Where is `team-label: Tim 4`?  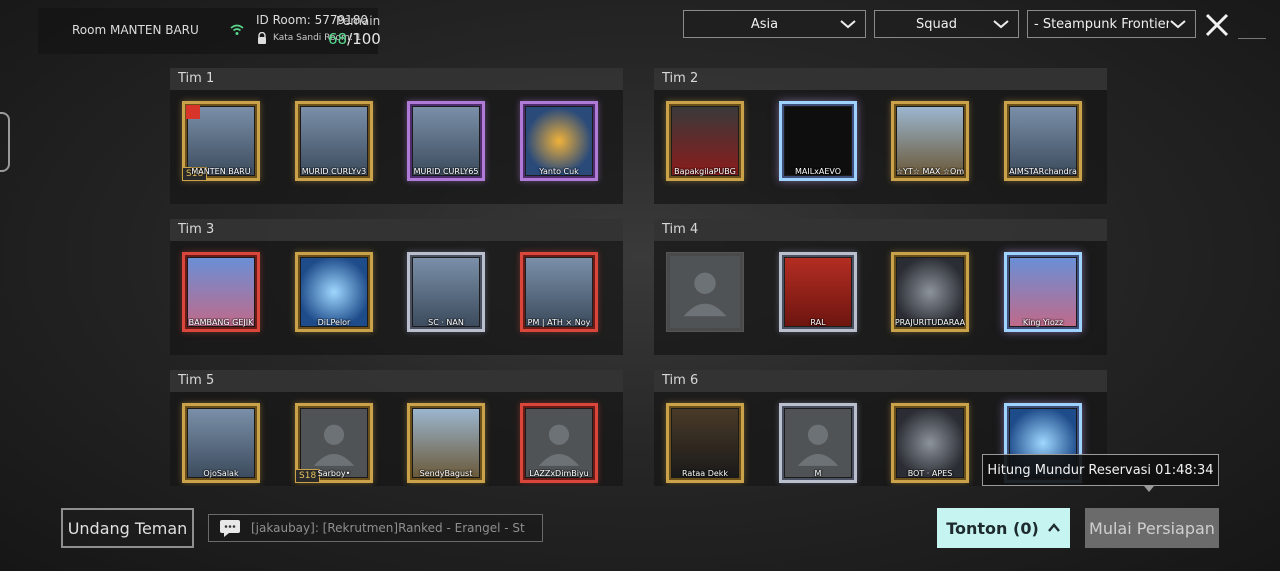
team-label: Tim 4 is located at coordinates (880, 230).